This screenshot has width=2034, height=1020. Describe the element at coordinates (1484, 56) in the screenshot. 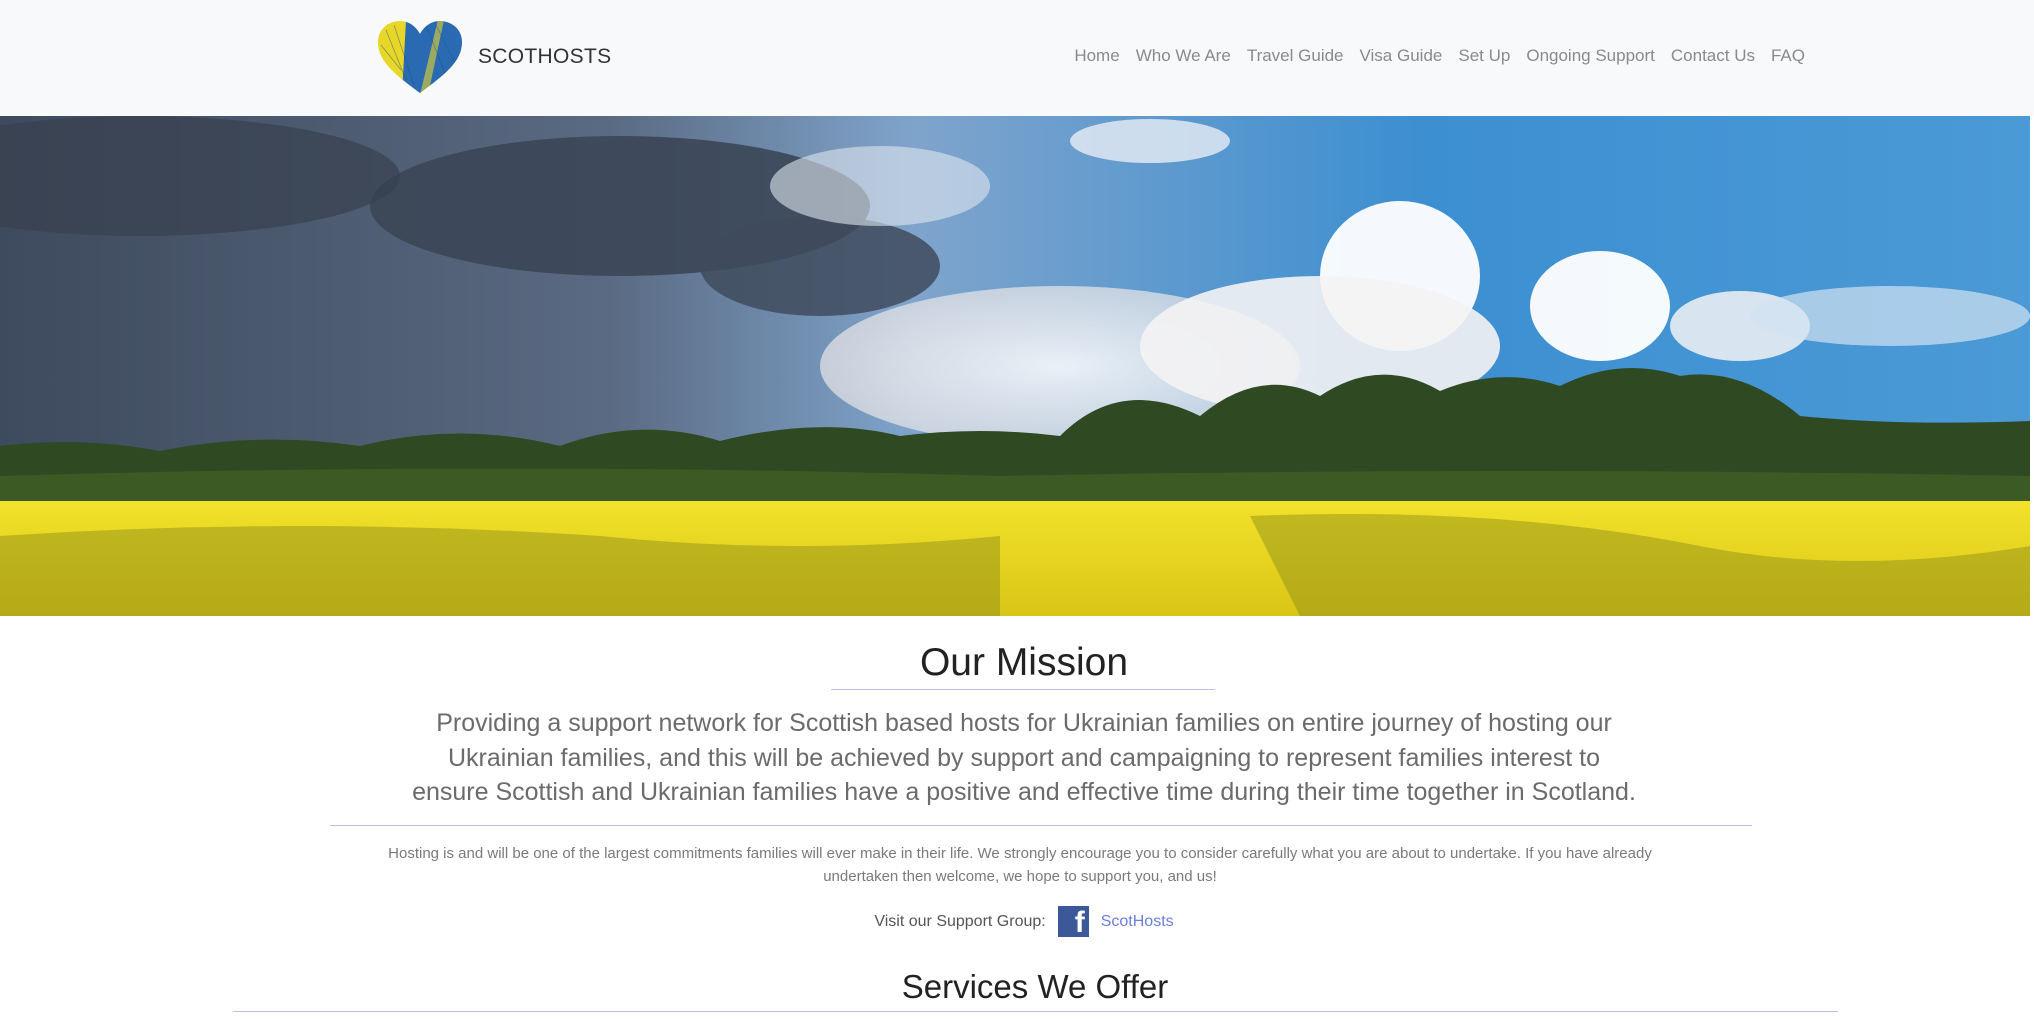

I see `nav-set-up: Set Up` at that location.